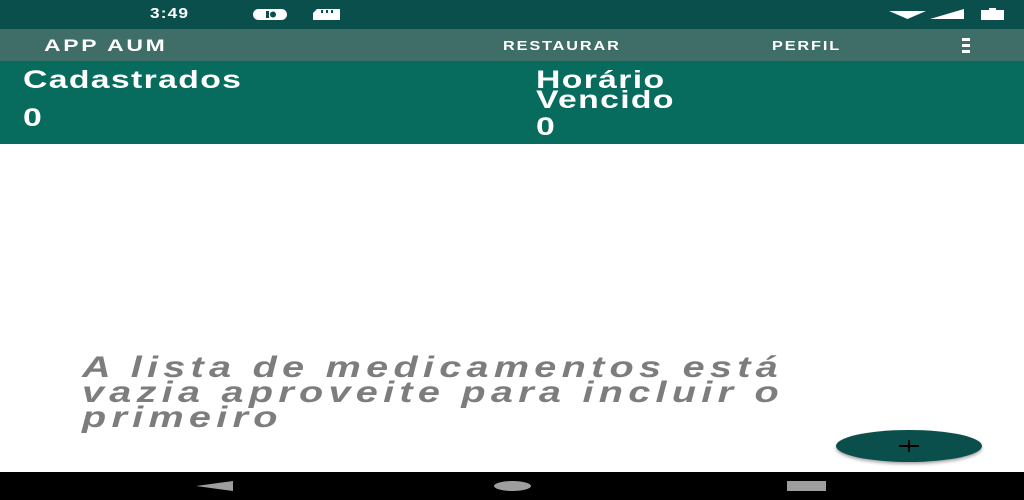 The image size is (1024, 500). Describe the element at coordinates (214, 486) in the screenshot. I see `back-icon` at that location.